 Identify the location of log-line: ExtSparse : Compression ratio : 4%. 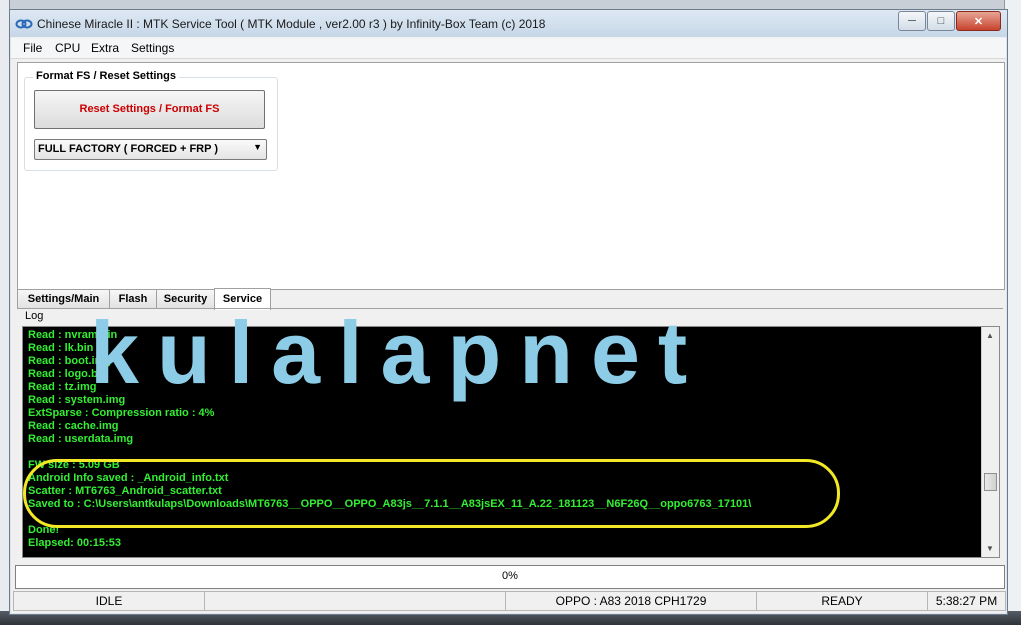
(121, 413).